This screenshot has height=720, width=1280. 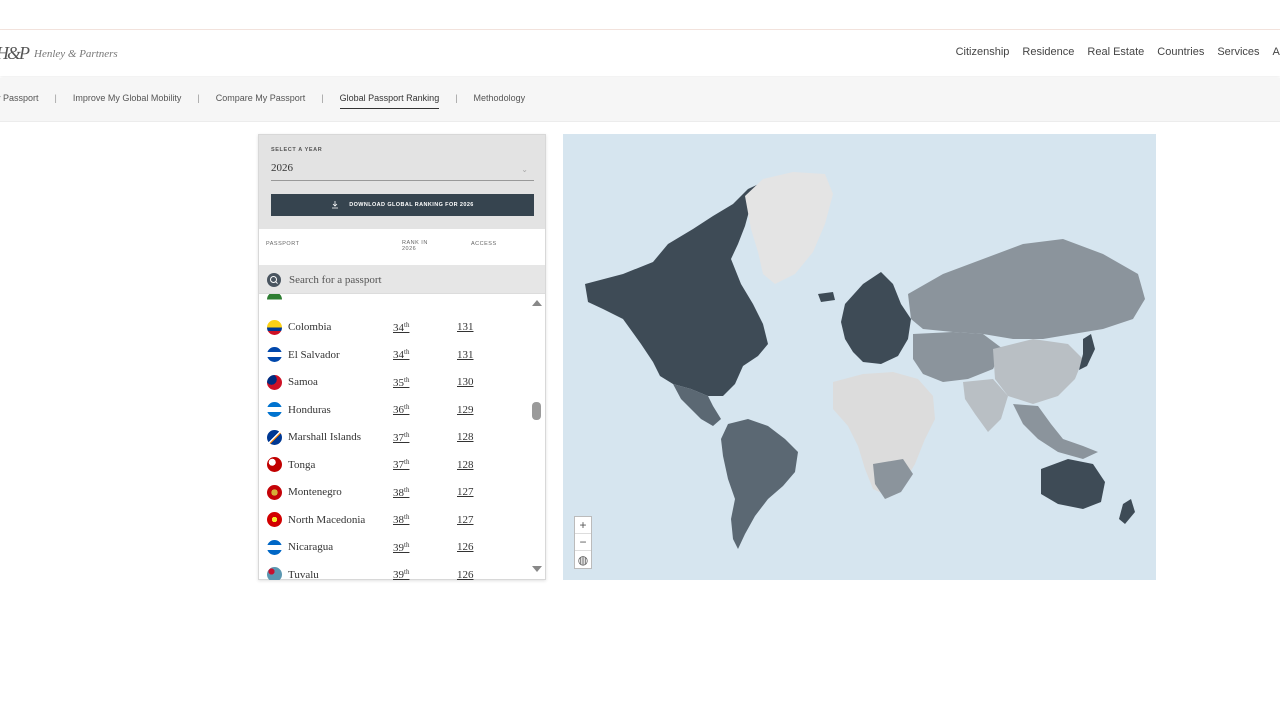 What do you see at coordinates (398, 574) in the screenshot?
I see `rank-number: 39` at bounding box center [398, 574].